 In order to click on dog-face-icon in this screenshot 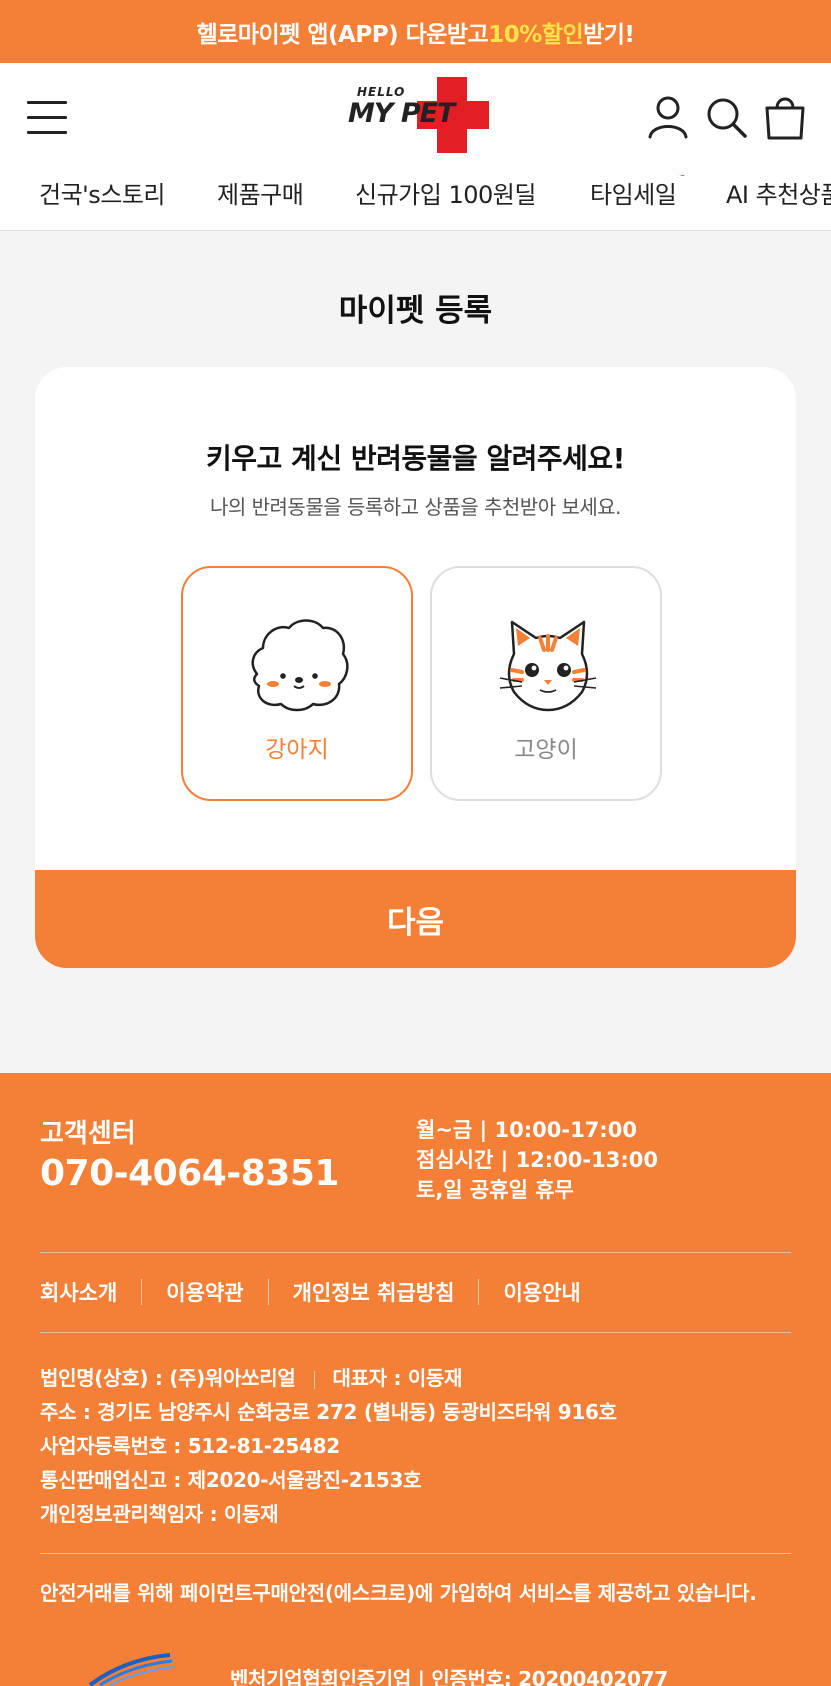, I will do `click(299, 664)`.